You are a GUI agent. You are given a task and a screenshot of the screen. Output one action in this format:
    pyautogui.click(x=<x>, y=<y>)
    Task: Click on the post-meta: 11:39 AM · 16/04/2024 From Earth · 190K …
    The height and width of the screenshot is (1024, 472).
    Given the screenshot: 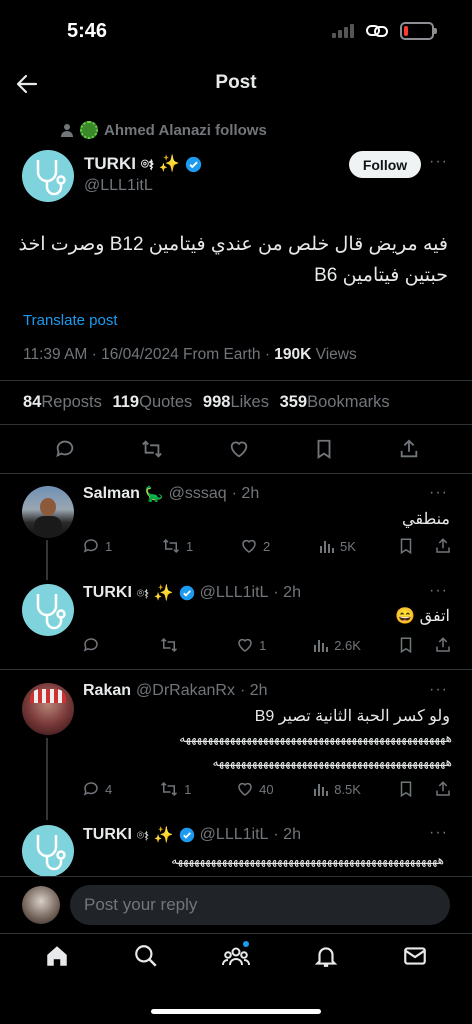 What is the action you would take?
    pyautogui.click(x=190, y=355)
    